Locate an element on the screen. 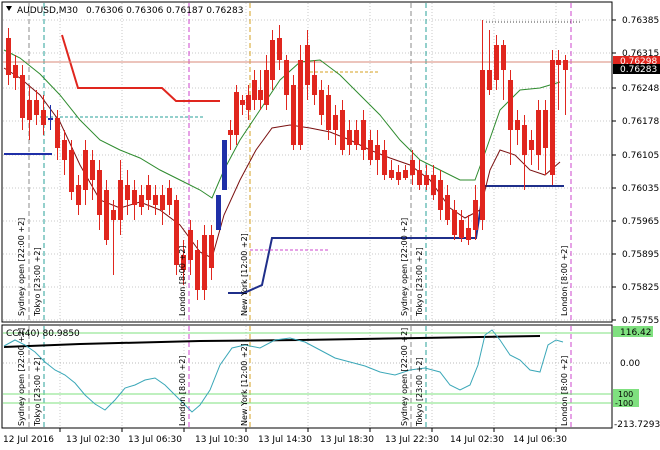  bid-price-tag: 0.76283 is located at coordinates (638, 70).